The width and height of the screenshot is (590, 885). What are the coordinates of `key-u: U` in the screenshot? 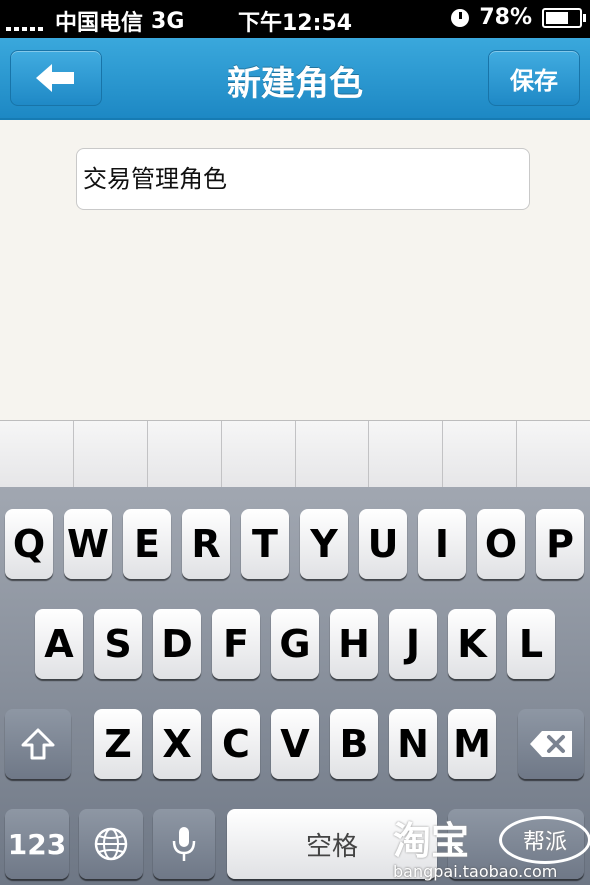 It's located at (383, 544).